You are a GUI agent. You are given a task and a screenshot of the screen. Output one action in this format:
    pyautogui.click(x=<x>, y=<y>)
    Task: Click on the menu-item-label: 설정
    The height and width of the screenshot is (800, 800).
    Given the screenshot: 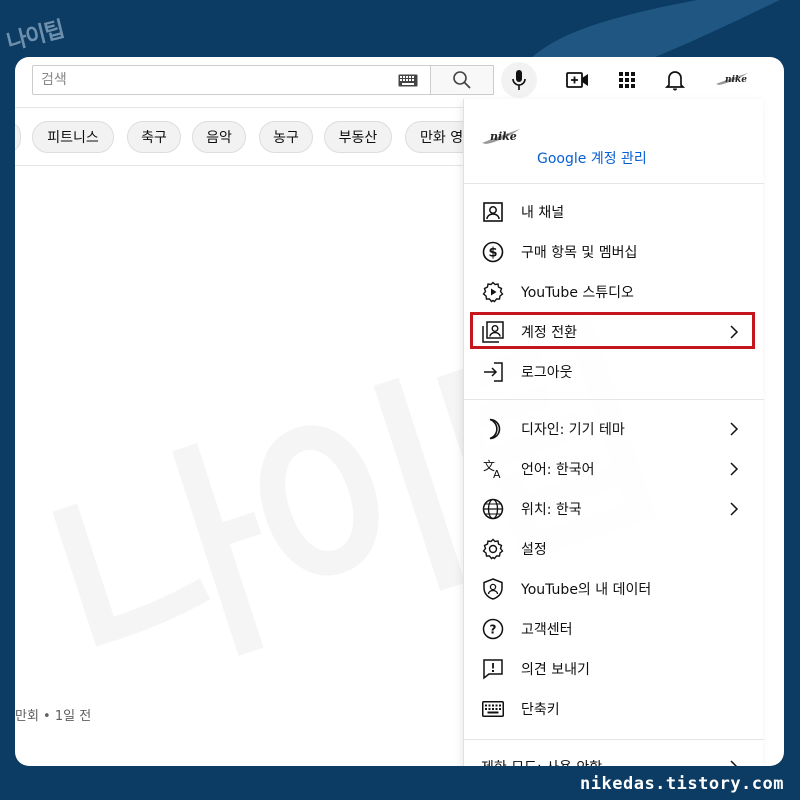 What is the action you would take?
    pyautogui.click(x=534, y=550)
    